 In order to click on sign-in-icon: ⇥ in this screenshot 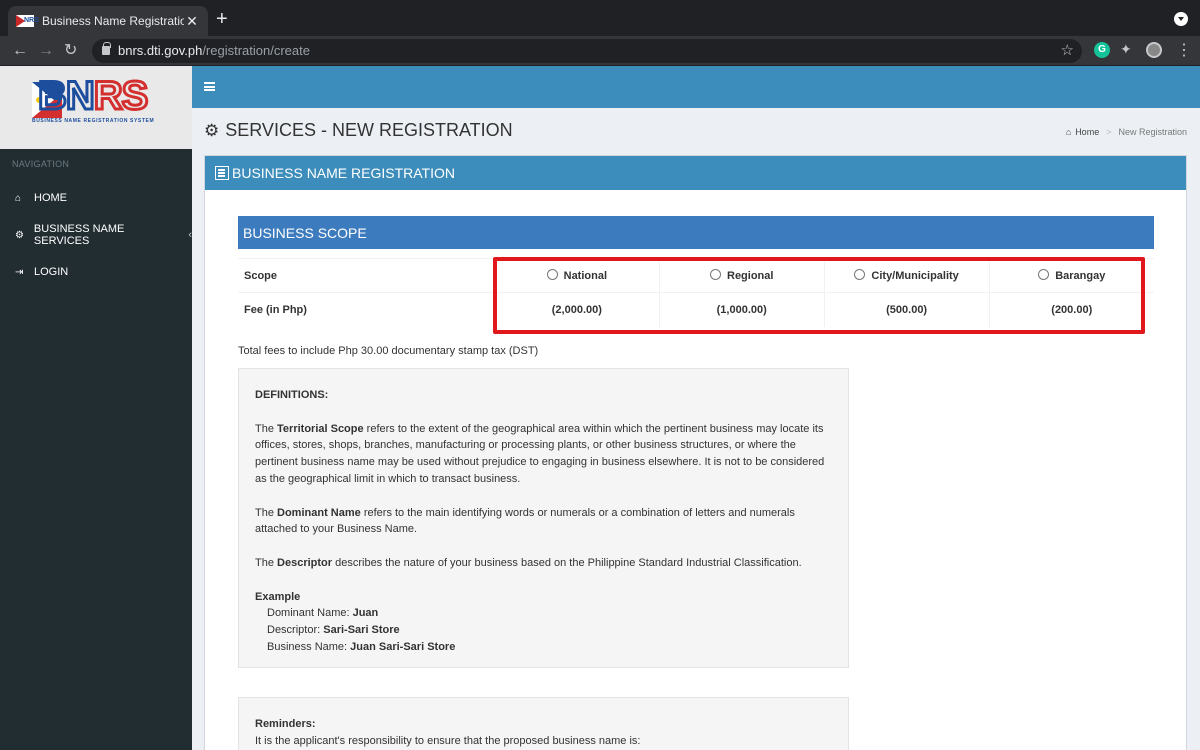, I will do `click(19, 272)`.